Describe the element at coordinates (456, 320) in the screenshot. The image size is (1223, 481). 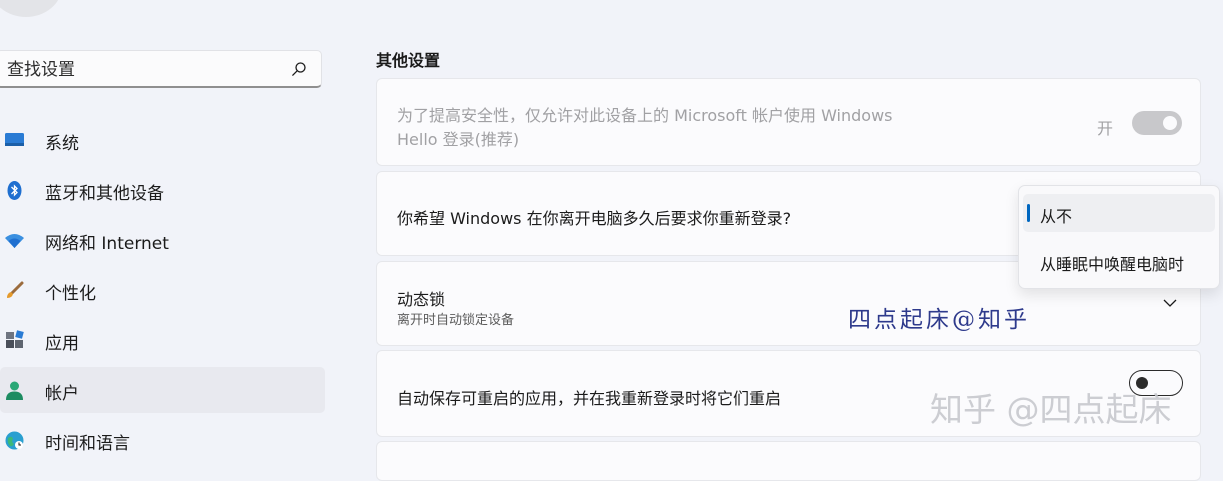
I see `setting-subtitle: 离开时自动锁定设备` at that location.